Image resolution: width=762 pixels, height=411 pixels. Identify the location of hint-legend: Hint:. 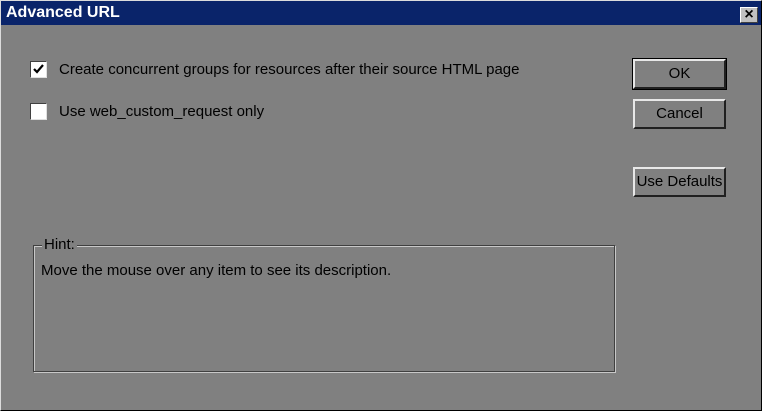
(59, 244).